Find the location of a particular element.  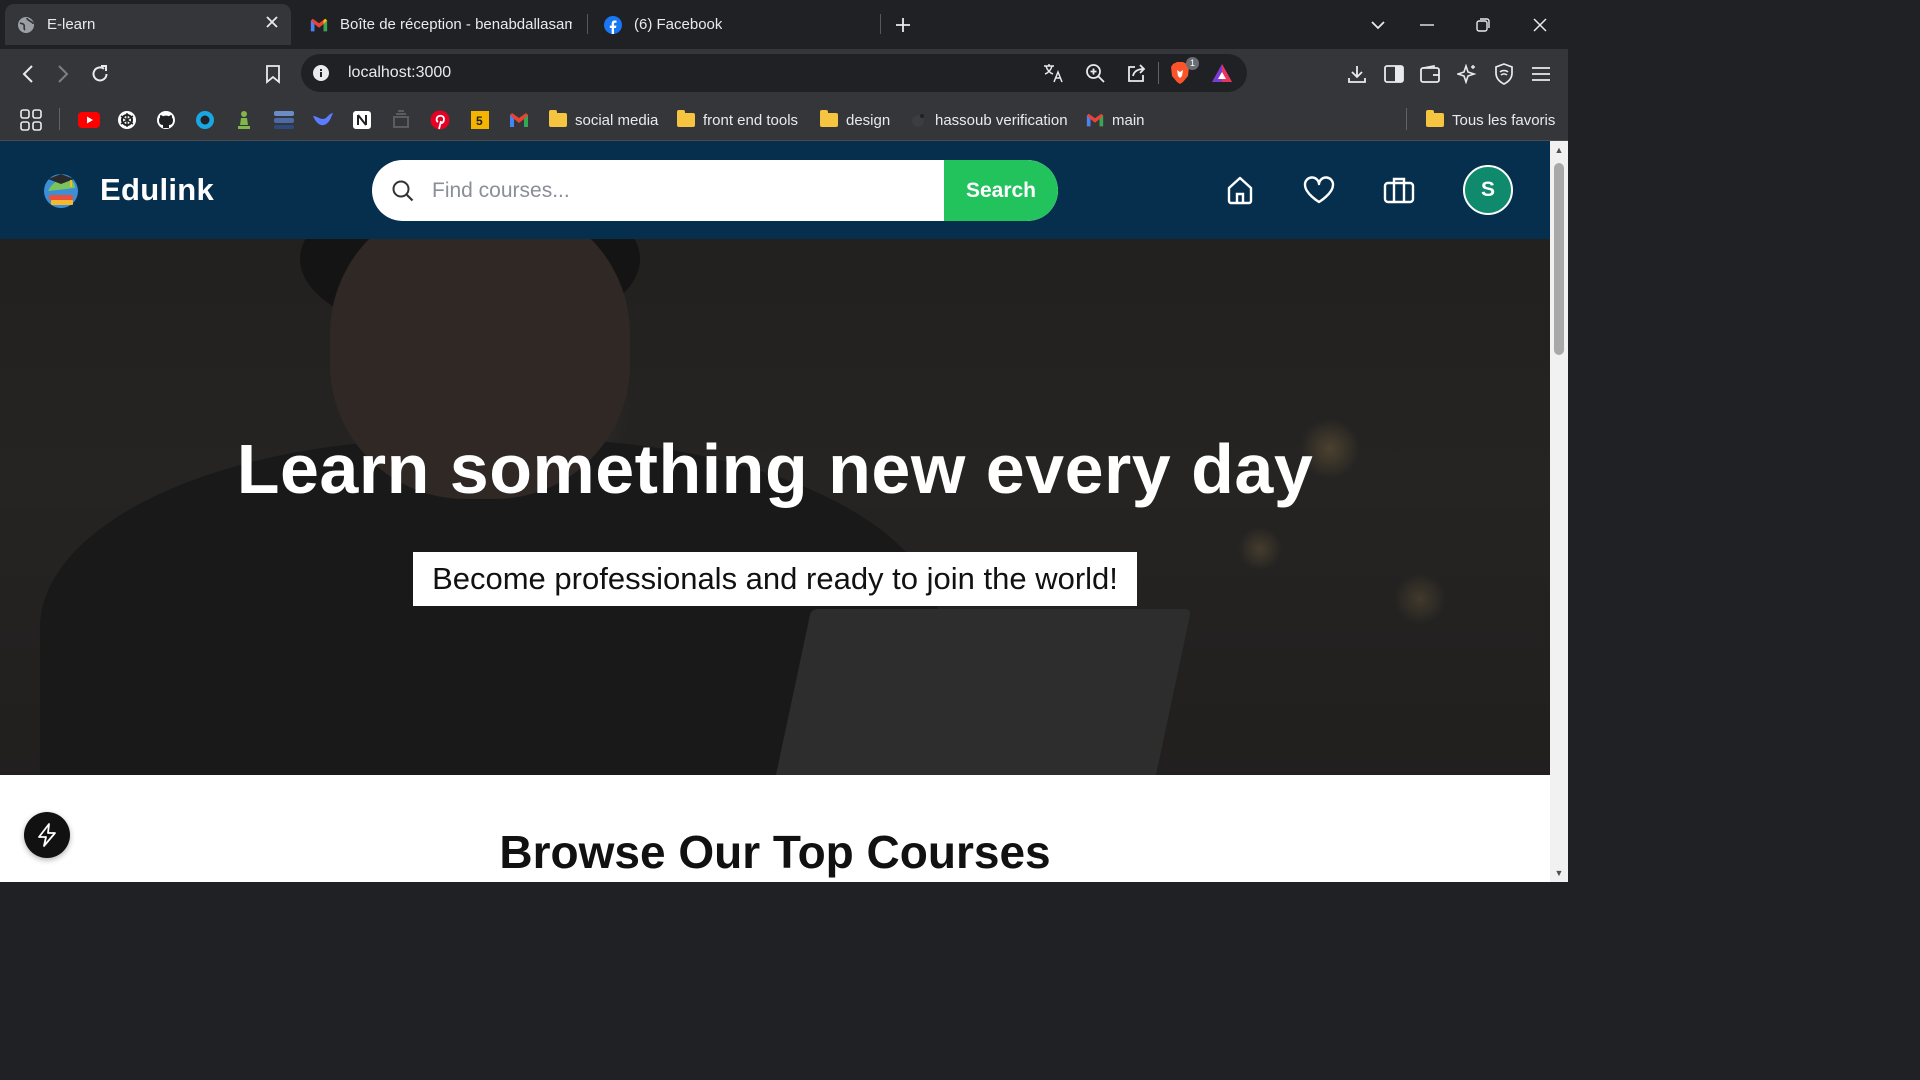

downloads-button is located at coordinates (1357, 74).